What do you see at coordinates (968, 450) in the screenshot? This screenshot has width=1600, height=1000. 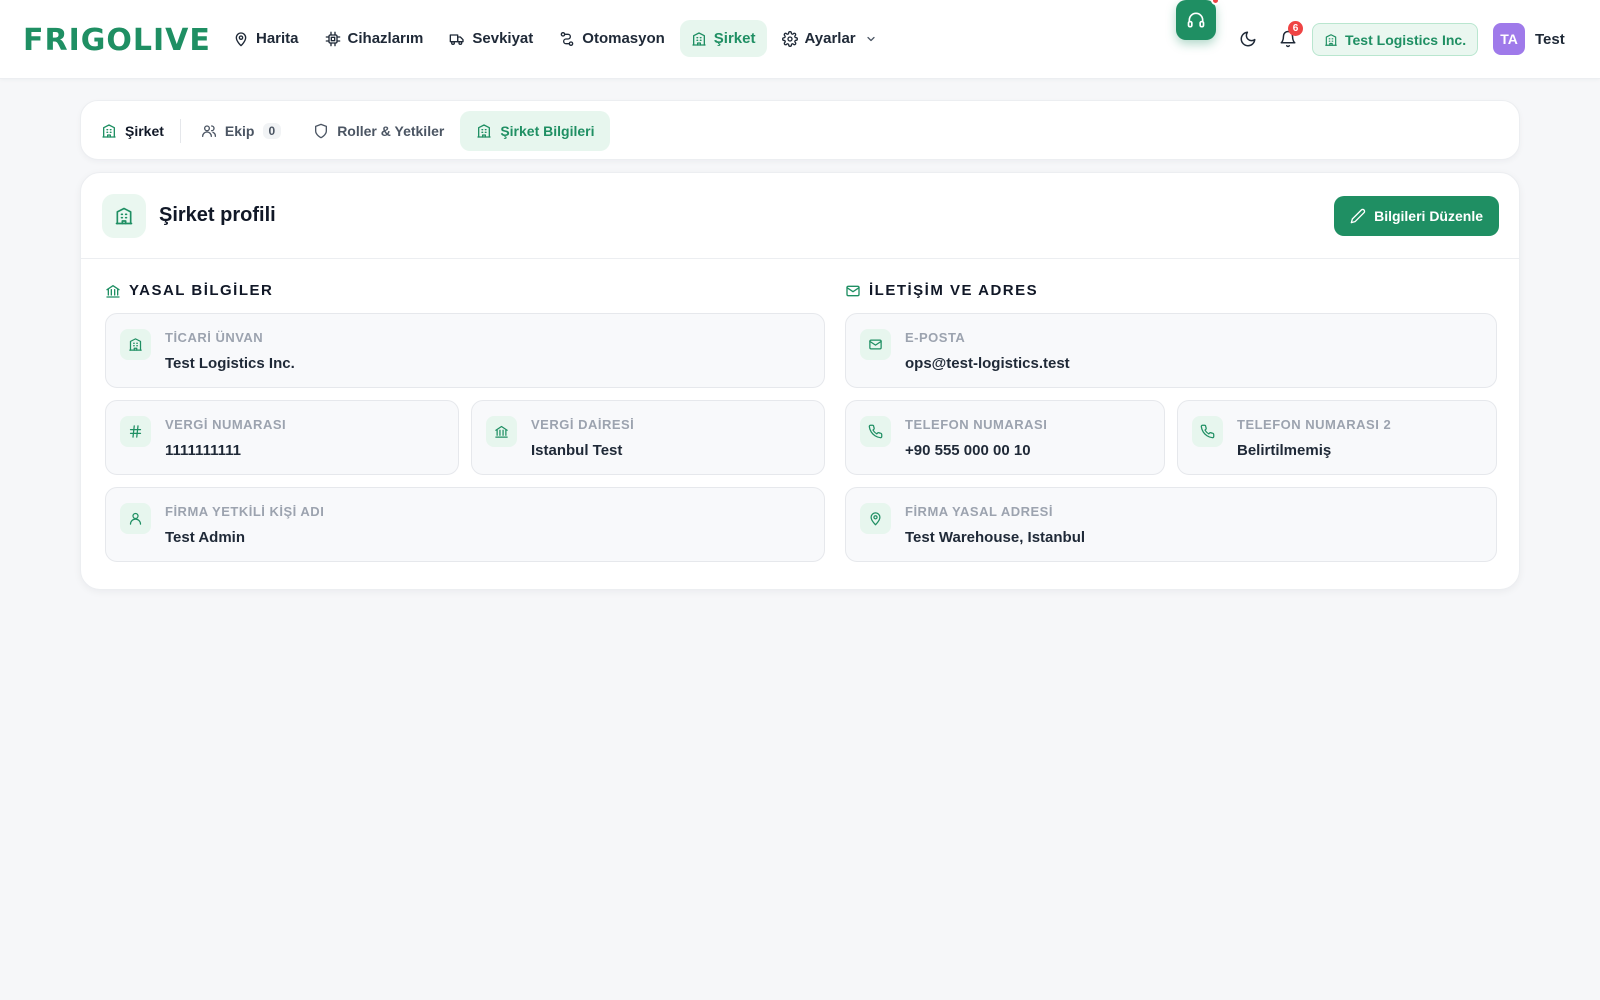 I see `field-value: +90 555 000 00 10` at bounding box center [968, 450].